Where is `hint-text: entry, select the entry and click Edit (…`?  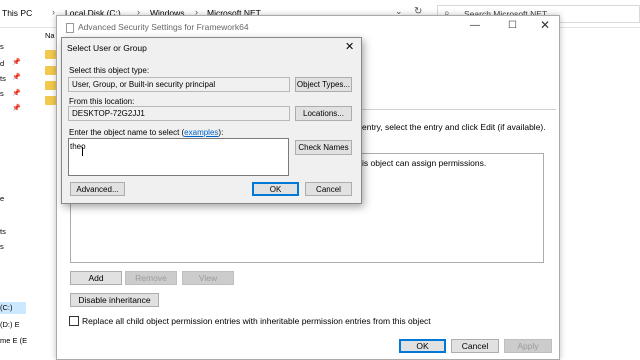
hint-text: entry, select the entry and click Edit (… is located at coordinates (454, 127).